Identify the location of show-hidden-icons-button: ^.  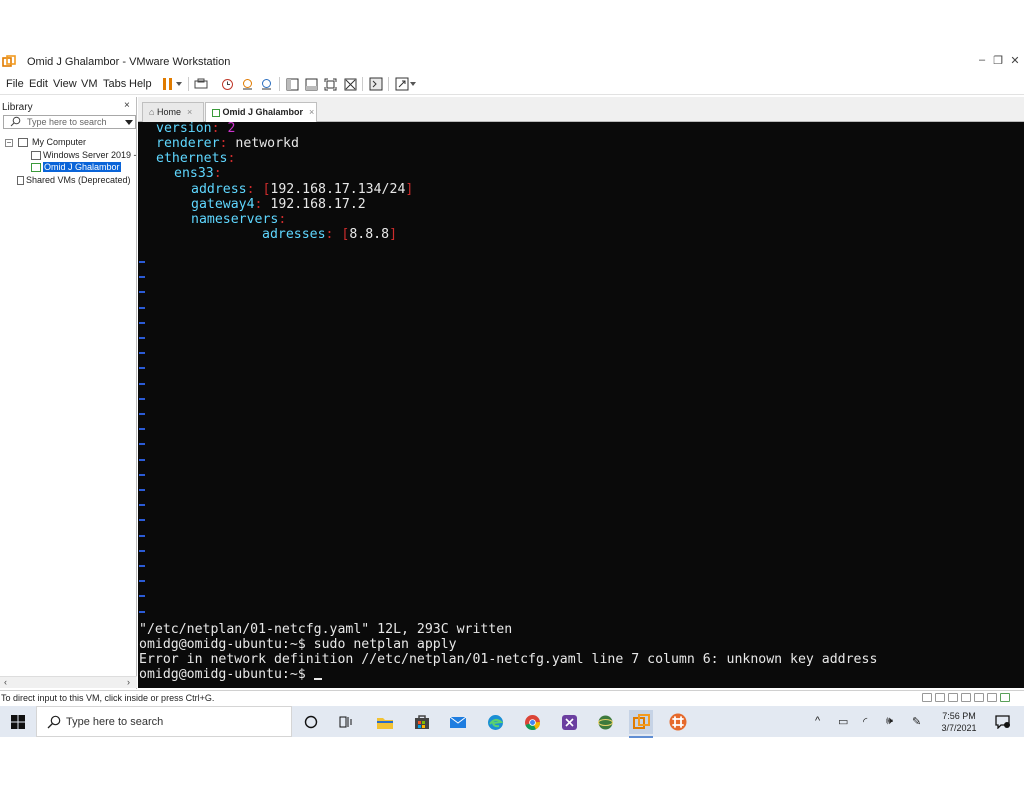
(817, 721).